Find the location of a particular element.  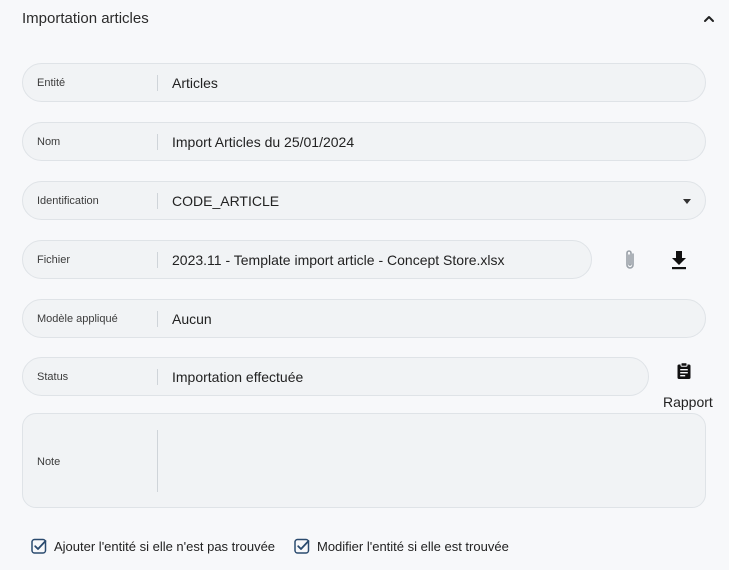

clipboard-icon is located at coordinates (684, 371).